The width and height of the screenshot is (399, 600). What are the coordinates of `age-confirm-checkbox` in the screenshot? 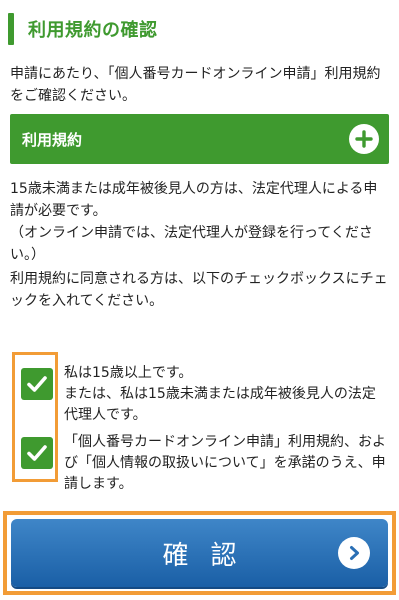 It's located at (37, 384).